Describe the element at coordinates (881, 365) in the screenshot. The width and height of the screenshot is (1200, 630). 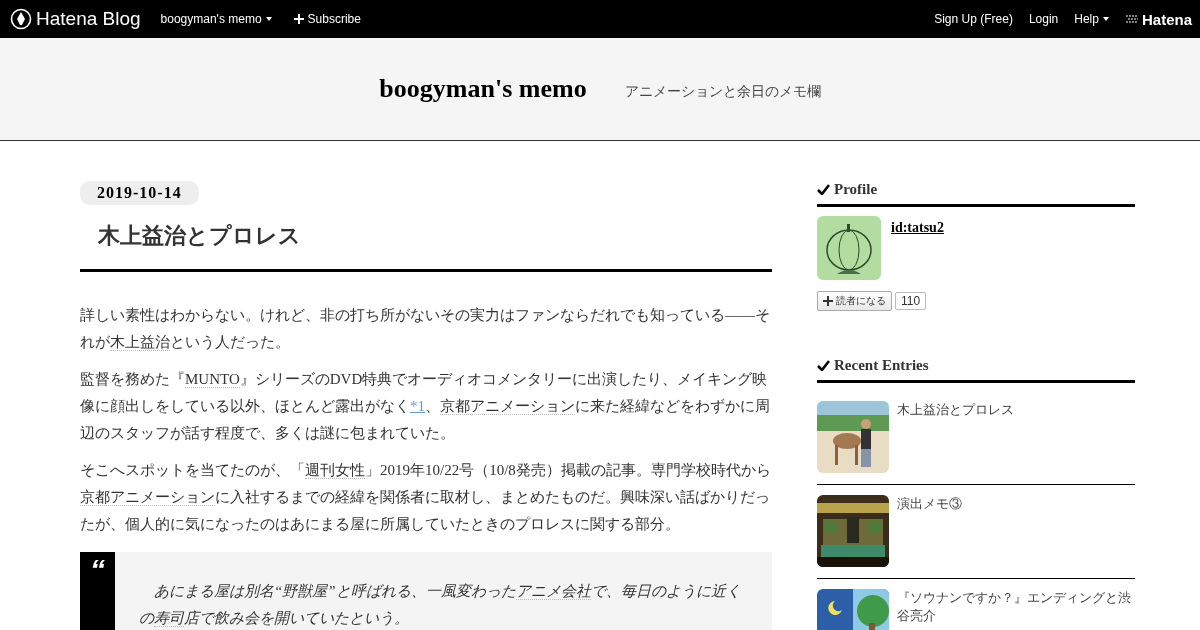
I see `section-heading: Recent Entries` at that location.